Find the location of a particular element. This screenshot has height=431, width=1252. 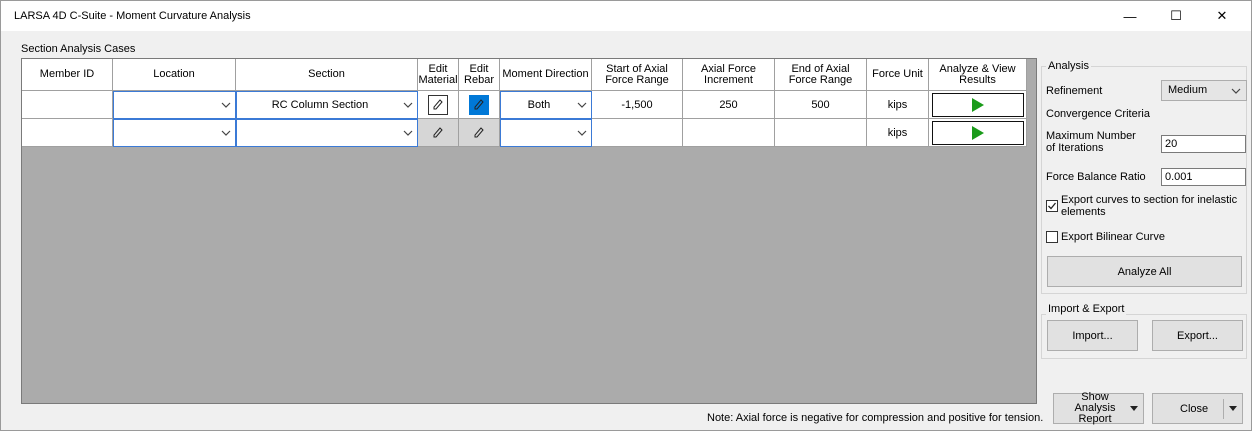

split-divider is located at coordinates (1223, 409).